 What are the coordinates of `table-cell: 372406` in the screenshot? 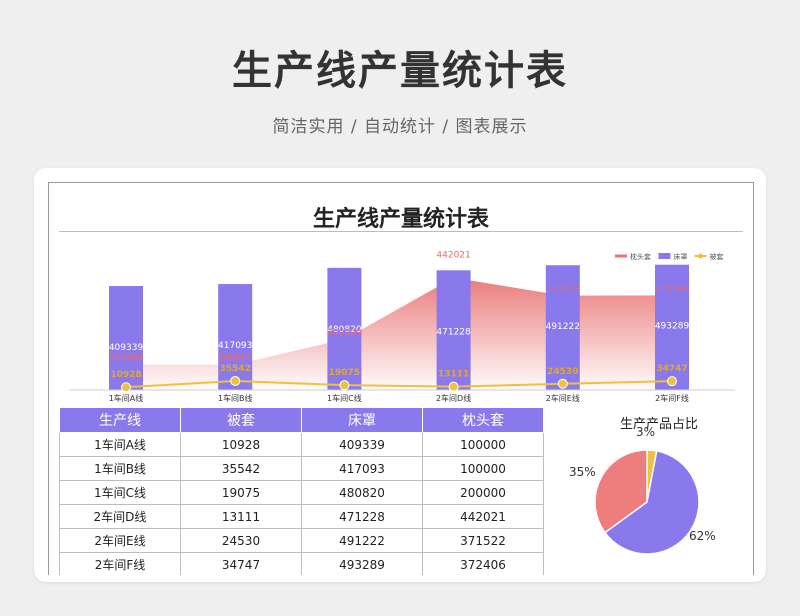 It's located at (483, 563).